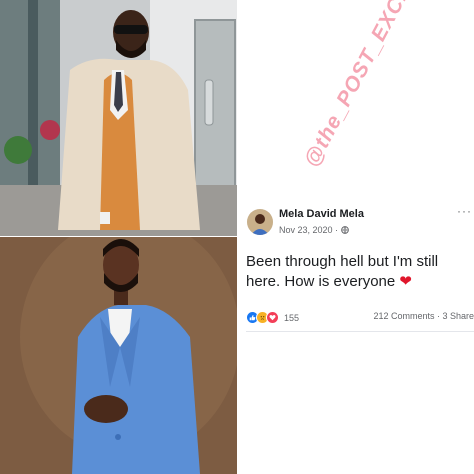  I want to click on post-meta: Nov 23, 2020 ·, so click(314, 230).